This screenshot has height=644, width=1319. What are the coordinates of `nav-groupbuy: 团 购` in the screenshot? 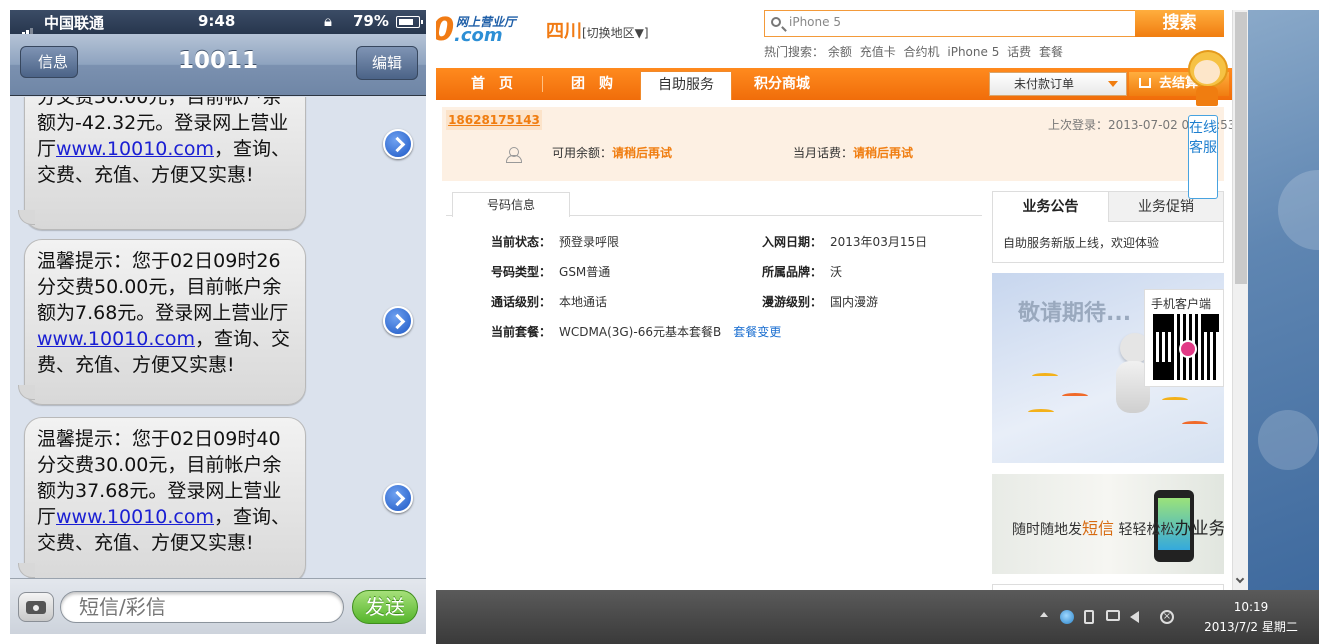 It's located at (592, 84).